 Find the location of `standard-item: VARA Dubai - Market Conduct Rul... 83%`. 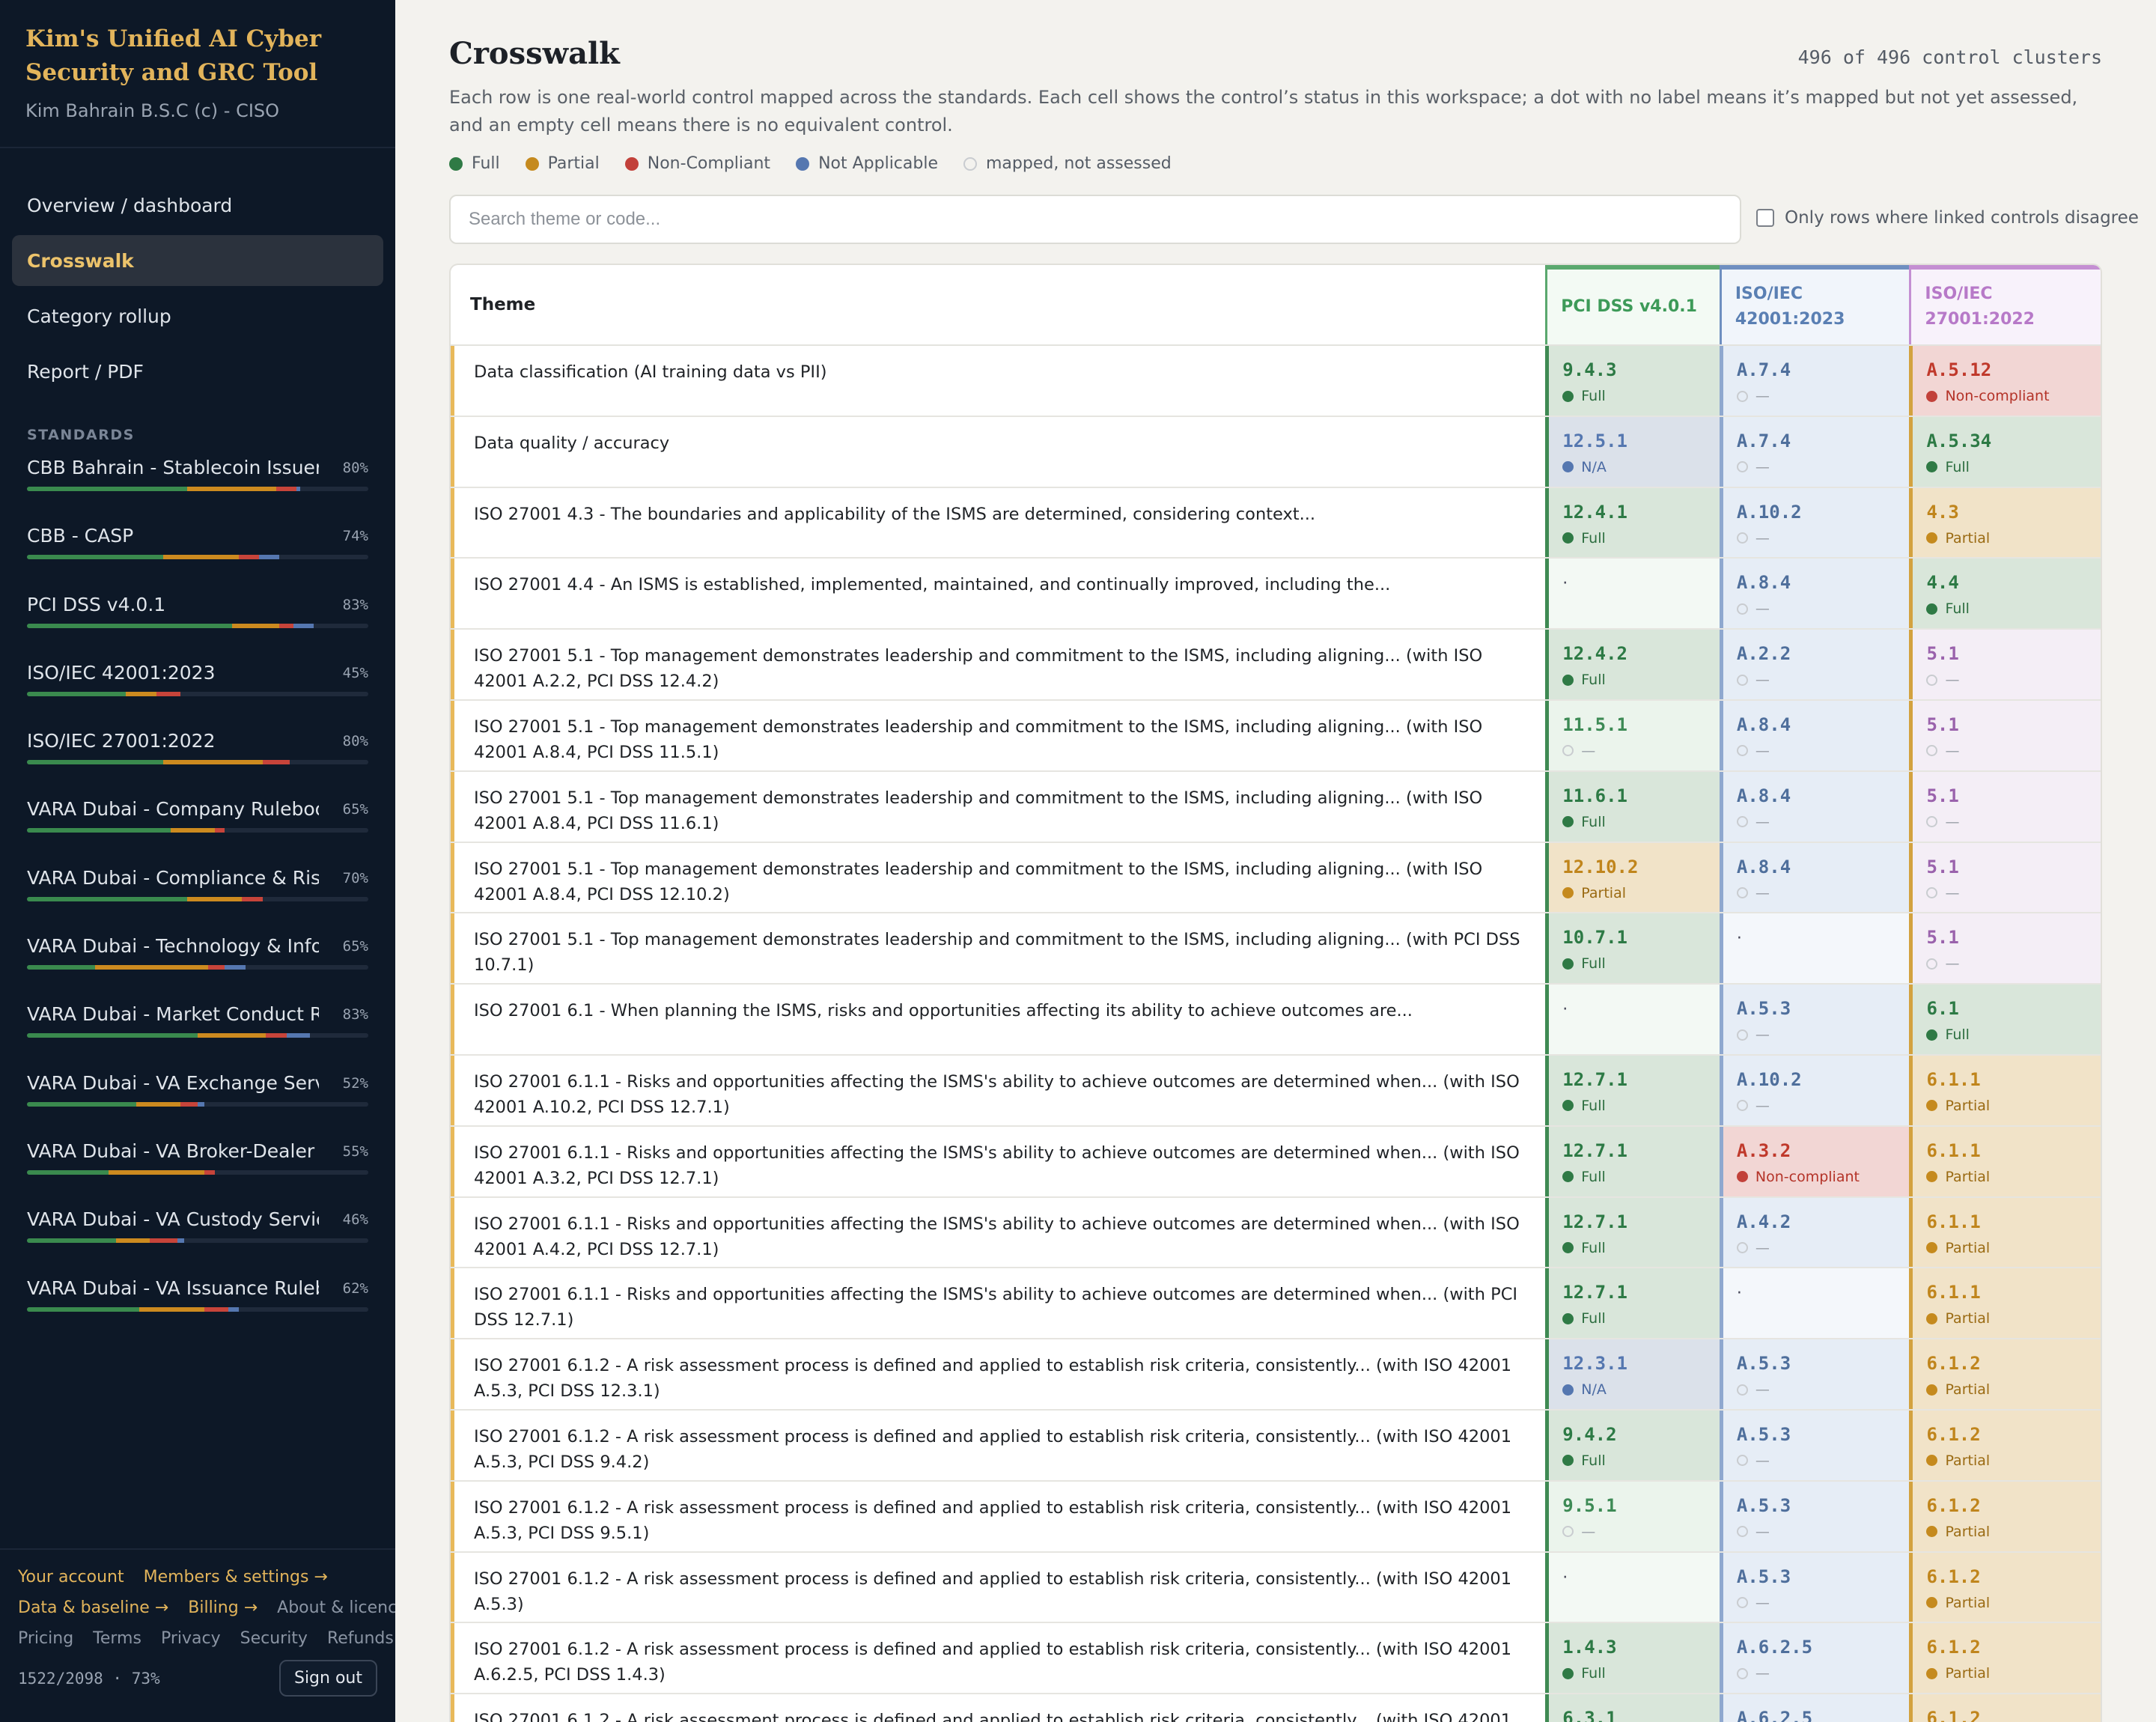

standard-item: VARA Dubai - Market Conduct Rul... 83% is located at coordinates (197, 1037).